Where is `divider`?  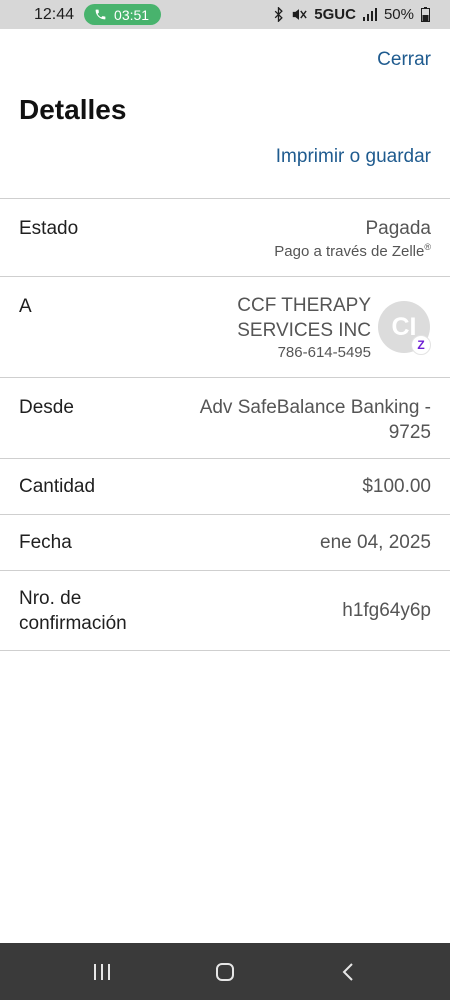
divider is located at coordinates (225, 650).